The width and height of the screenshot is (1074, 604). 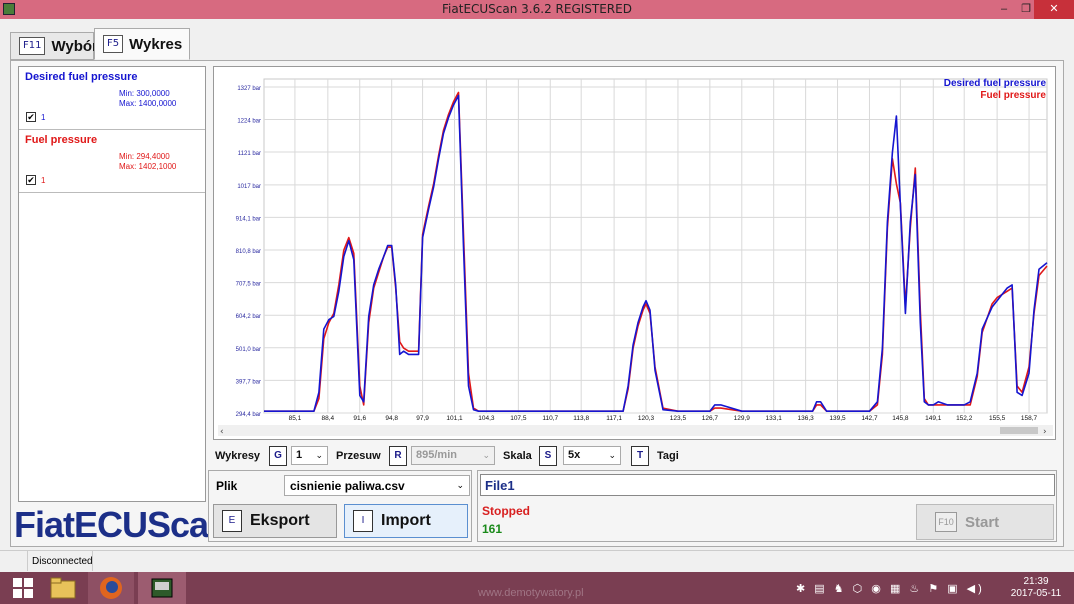 I want to click on y-tick-label: 1121 bar, so click(x=249, y=154).